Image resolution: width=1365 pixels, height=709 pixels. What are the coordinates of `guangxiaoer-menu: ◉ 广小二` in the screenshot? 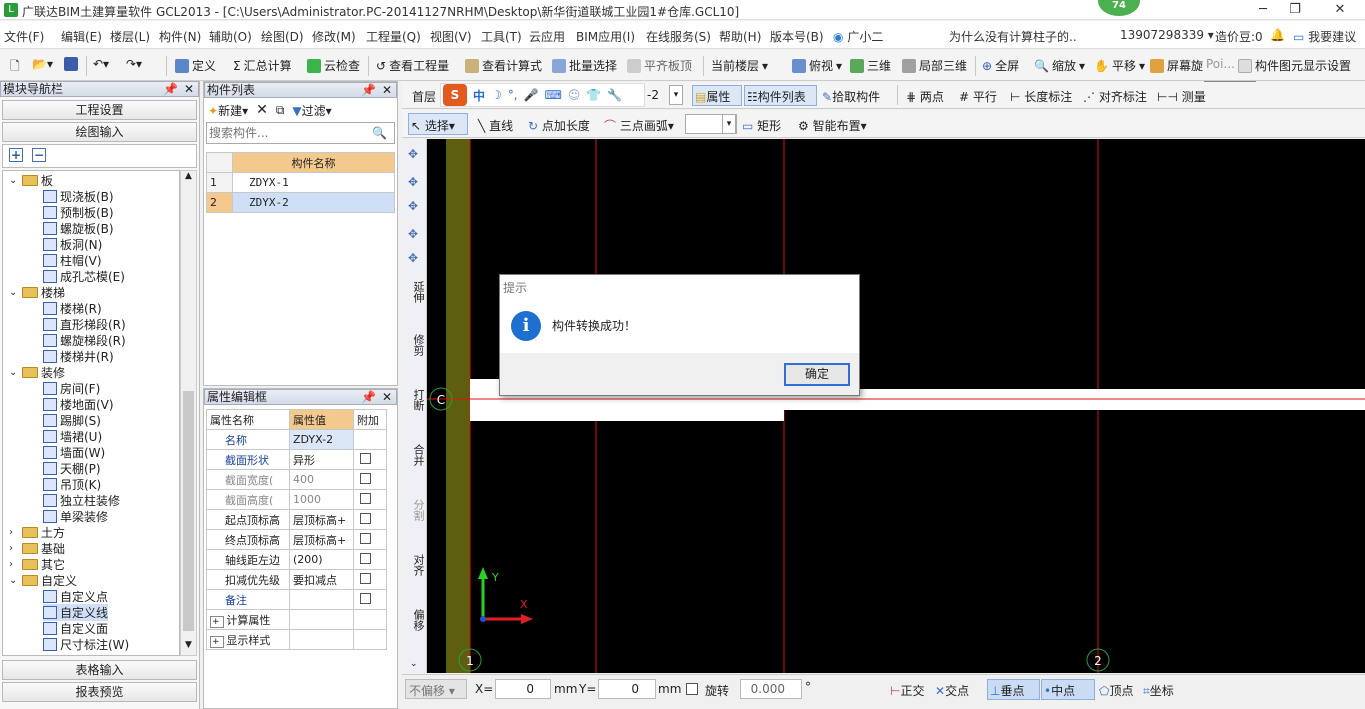 It's located at (858, 36).